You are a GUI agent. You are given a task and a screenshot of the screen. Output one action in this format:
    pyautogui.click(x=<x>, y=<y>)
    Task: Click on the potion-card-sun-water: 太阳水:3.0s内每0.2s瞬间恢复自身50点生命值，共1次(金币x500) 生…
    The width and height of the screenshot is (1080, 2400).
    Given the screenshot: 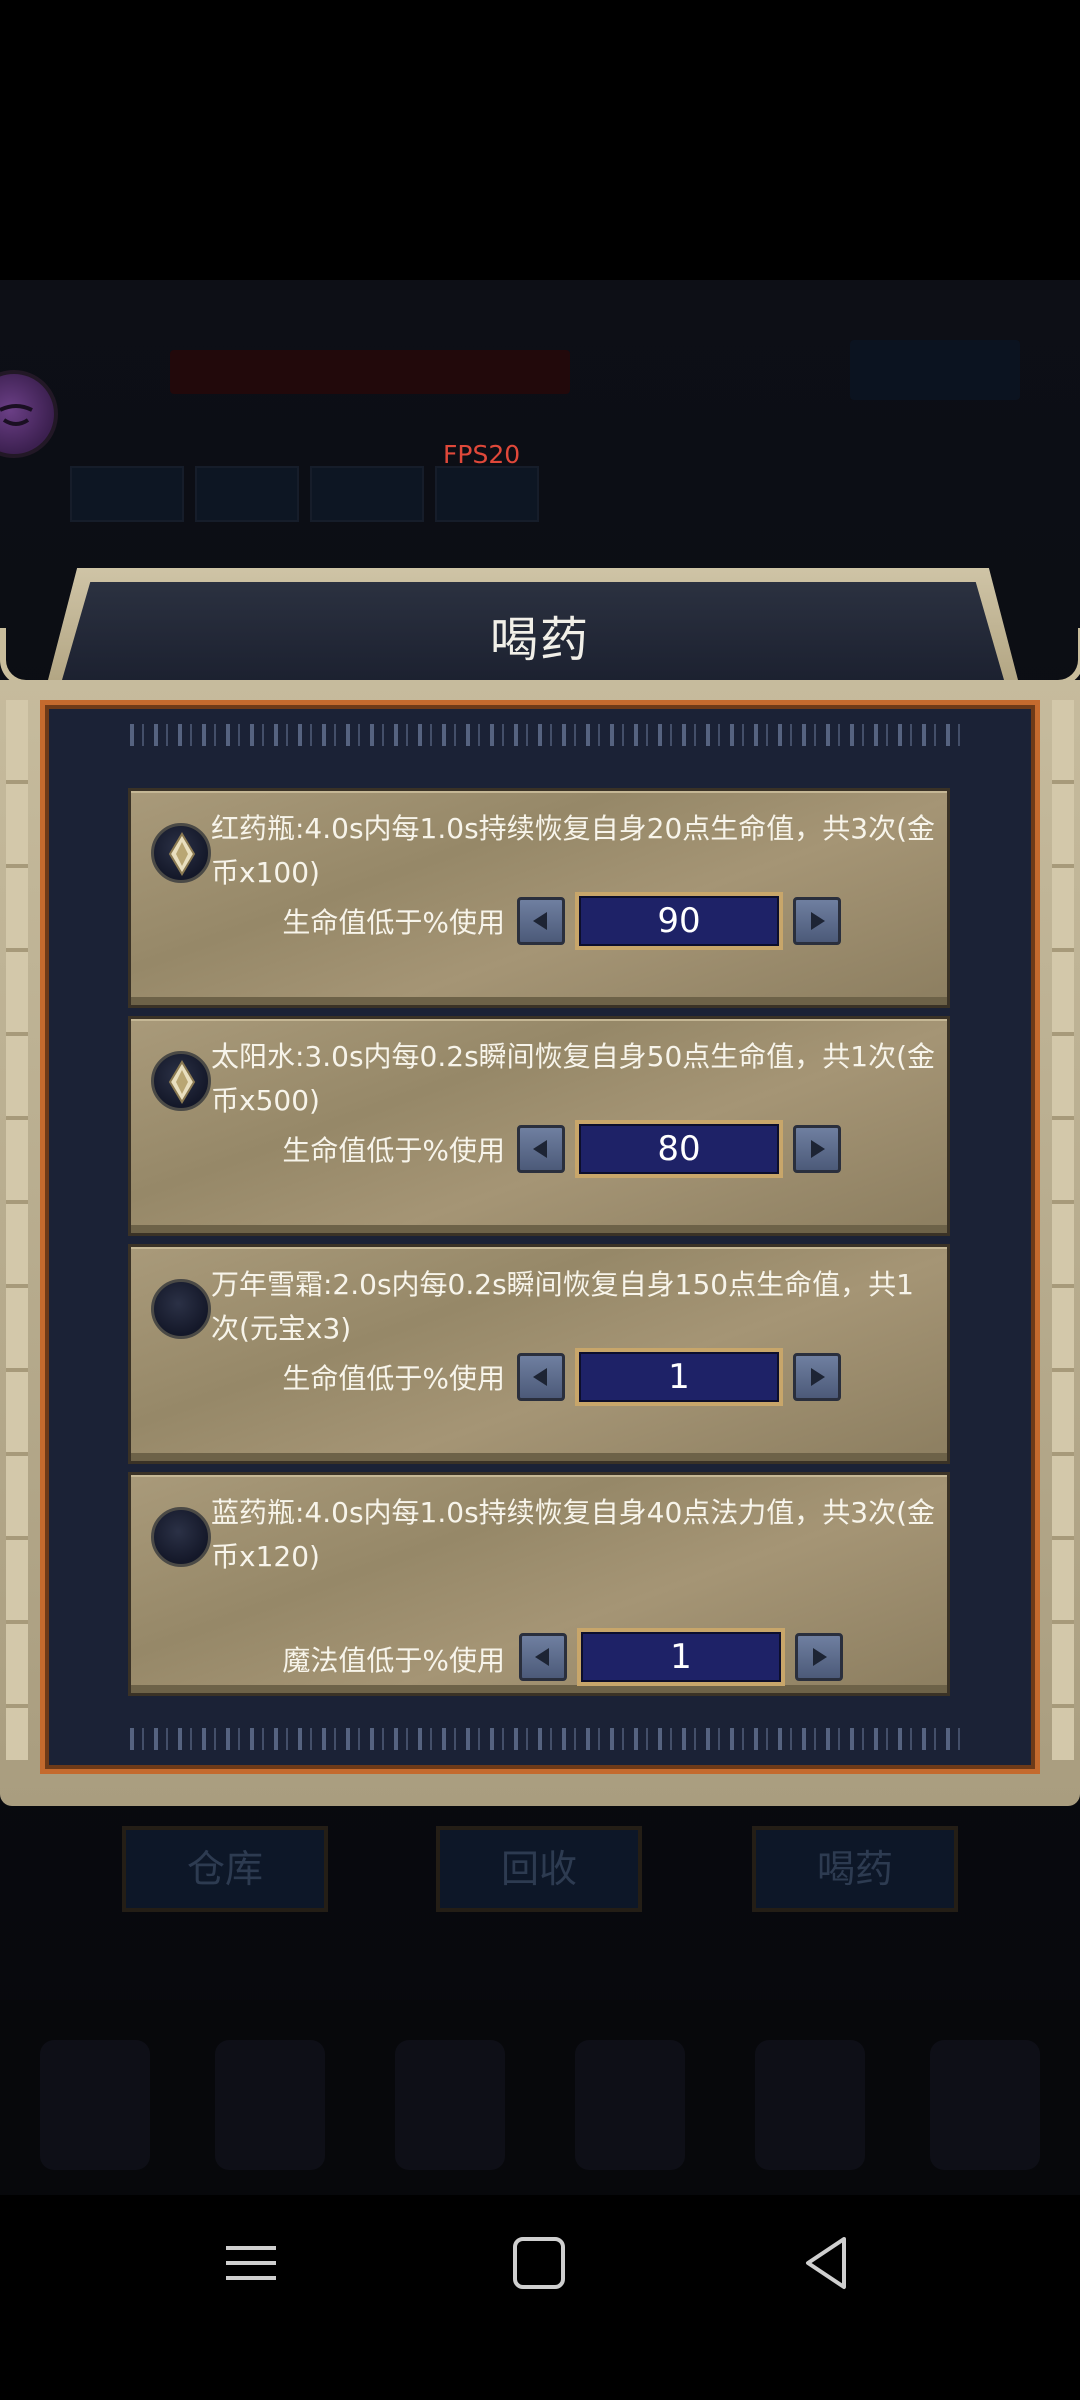 What is the action you would take?
    pyautogui.click(x=539, y=1126)
    